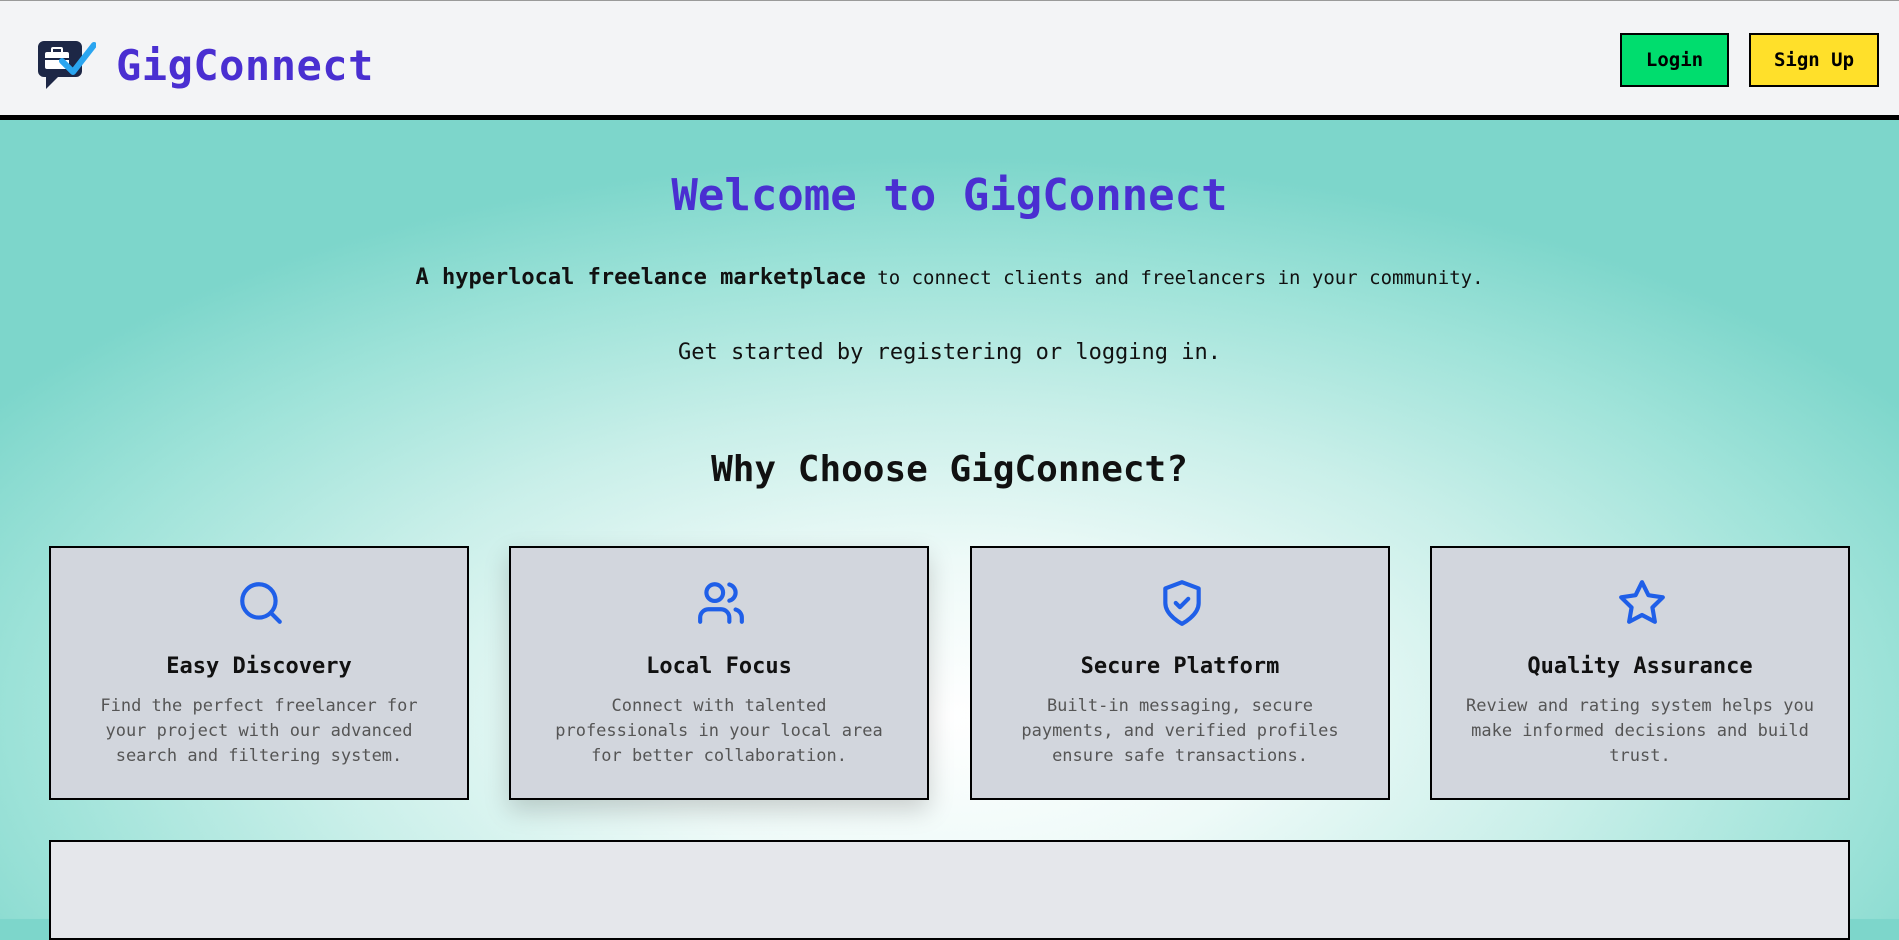  What do you see at coordinates (1674, 60) in the screenshot?
I see `login-button: Login` at bounding box center [1674, 60].